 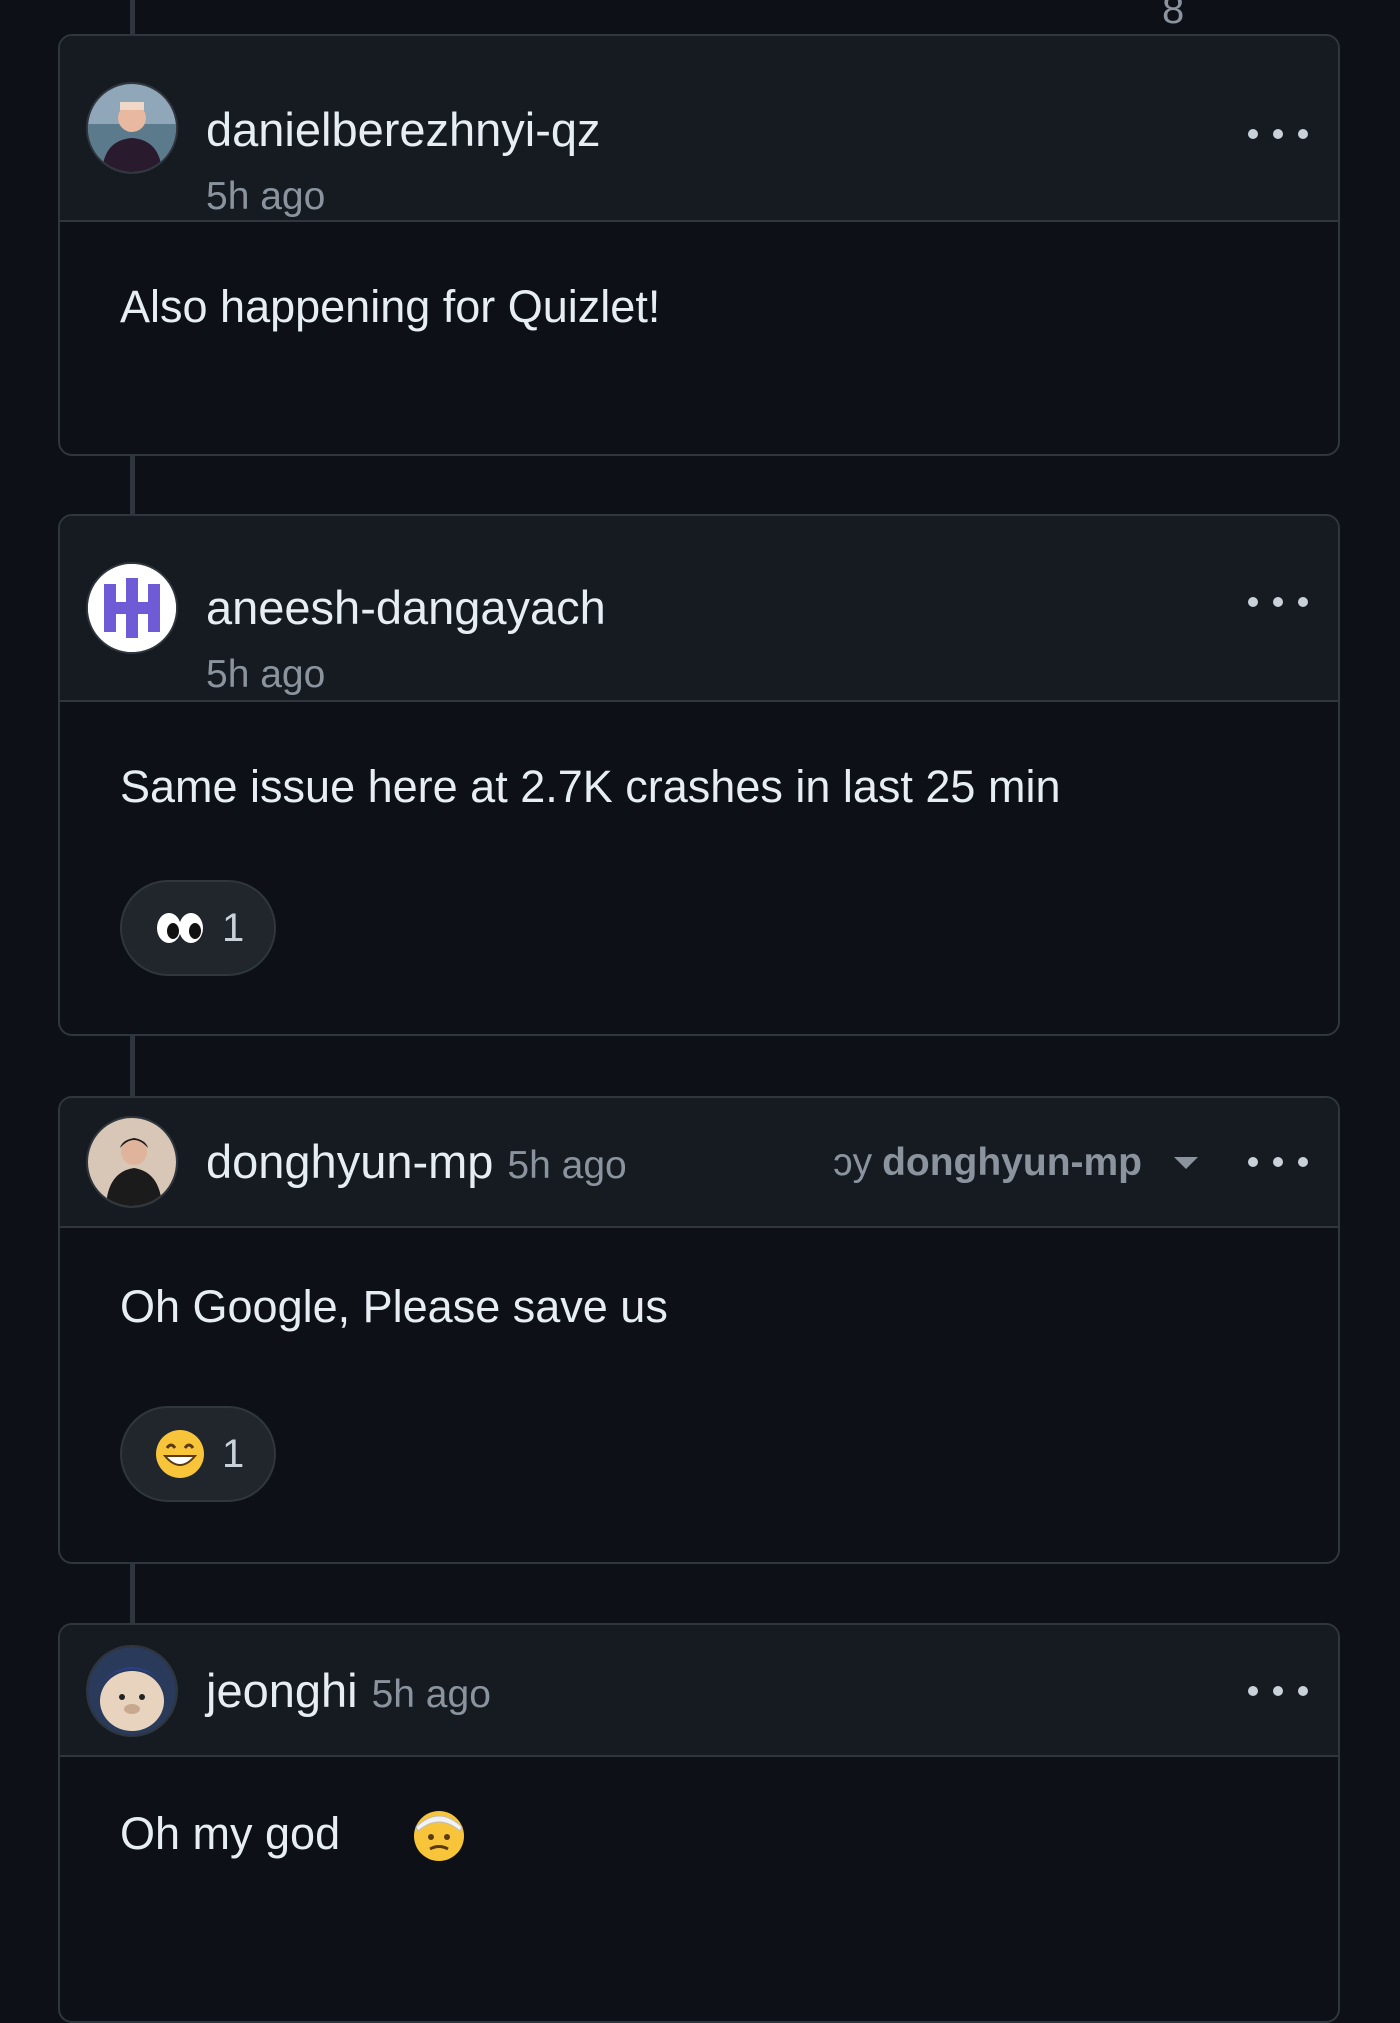 What do you see at coordinates (1173, 16) in the screenshot?
I see `partial-counter: 8` at bounding box center [1173, 16].